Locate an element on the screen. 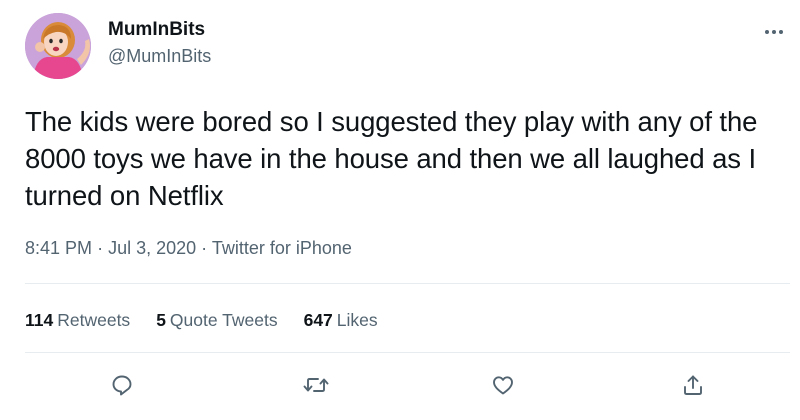  retweet-icon is located at coordinates (316, 385).